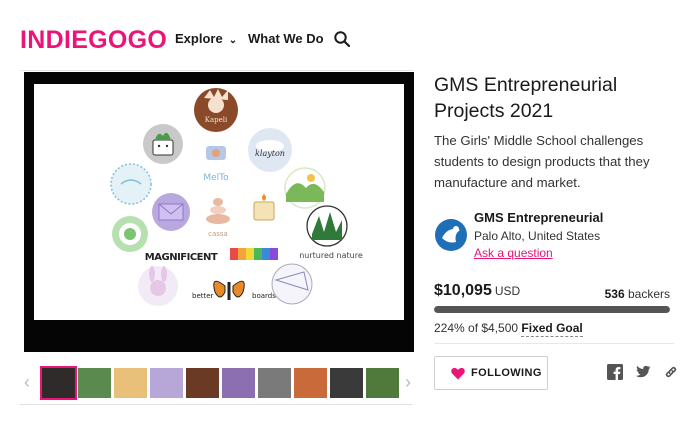 This screenshot has width=684, height=421. I want to click on nav-what-we-do: What We Do, so click(286, 38).